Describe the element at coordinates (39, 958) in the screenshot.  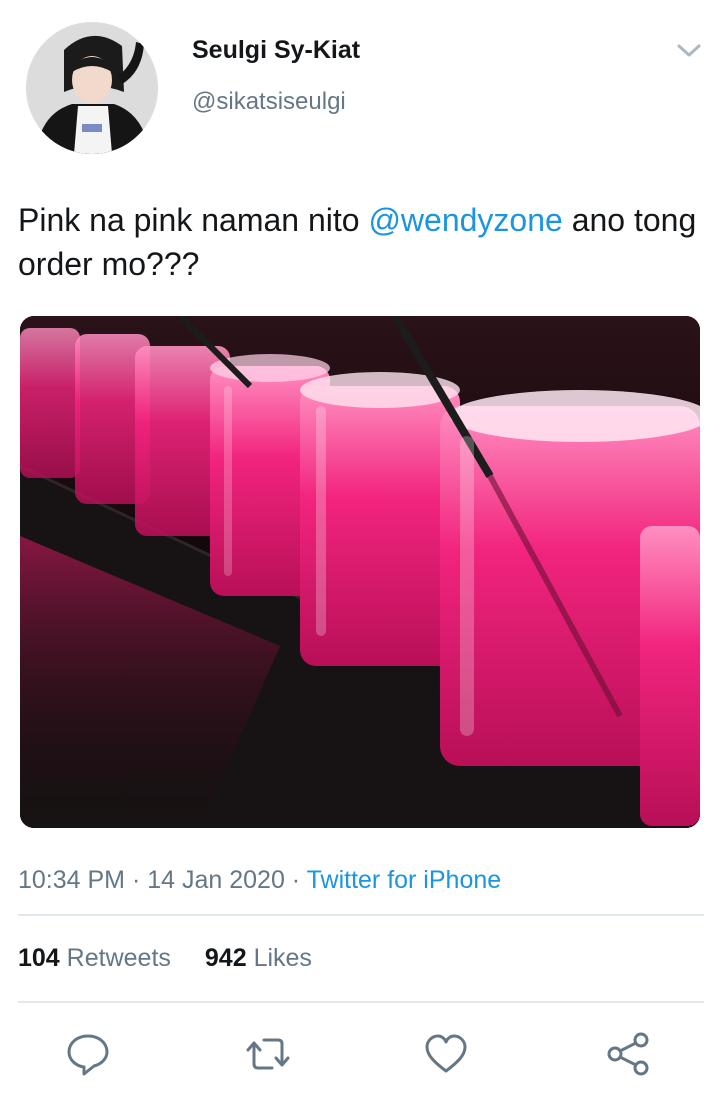
I see `retweets-count: 104` at that location.